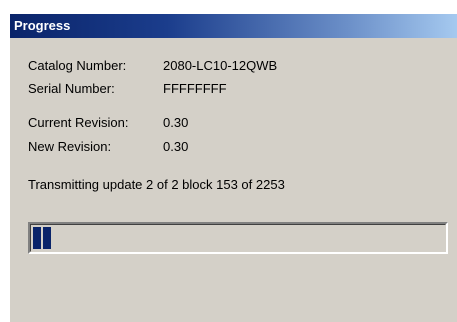 This screenshot has width=457, height=322. Describe the element at coordinates (176, 122) in the screenshot. I see `current-revision-value: 0.30` at that location.